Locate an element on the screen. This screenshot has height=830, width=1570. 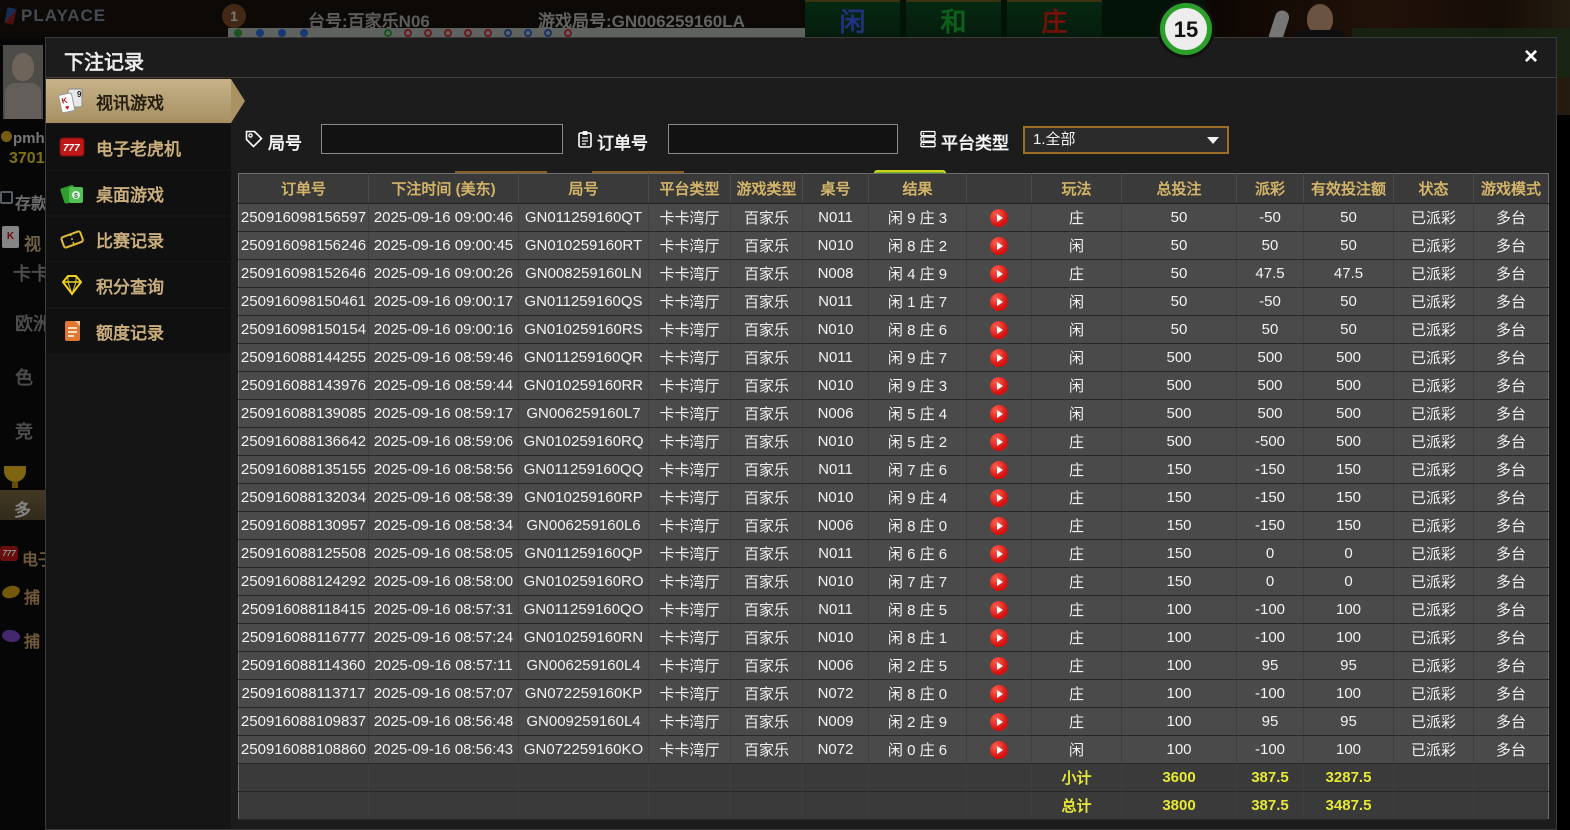
sidebar-item-points-query: 积分查询 is located at coordinates (138, 285).